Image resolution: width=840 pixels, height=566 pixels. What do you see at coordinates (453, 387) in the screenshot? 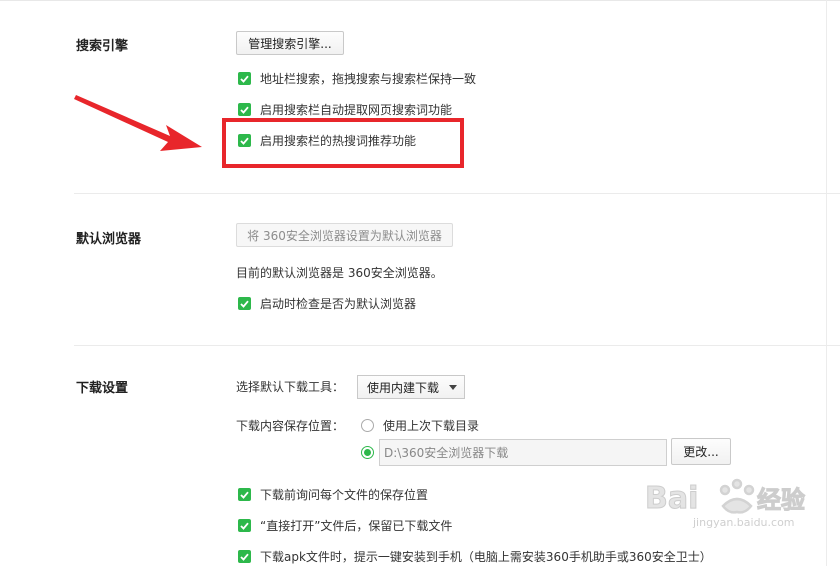
I see `dropdown-arrow-icon` at bounding box center [453, 387].